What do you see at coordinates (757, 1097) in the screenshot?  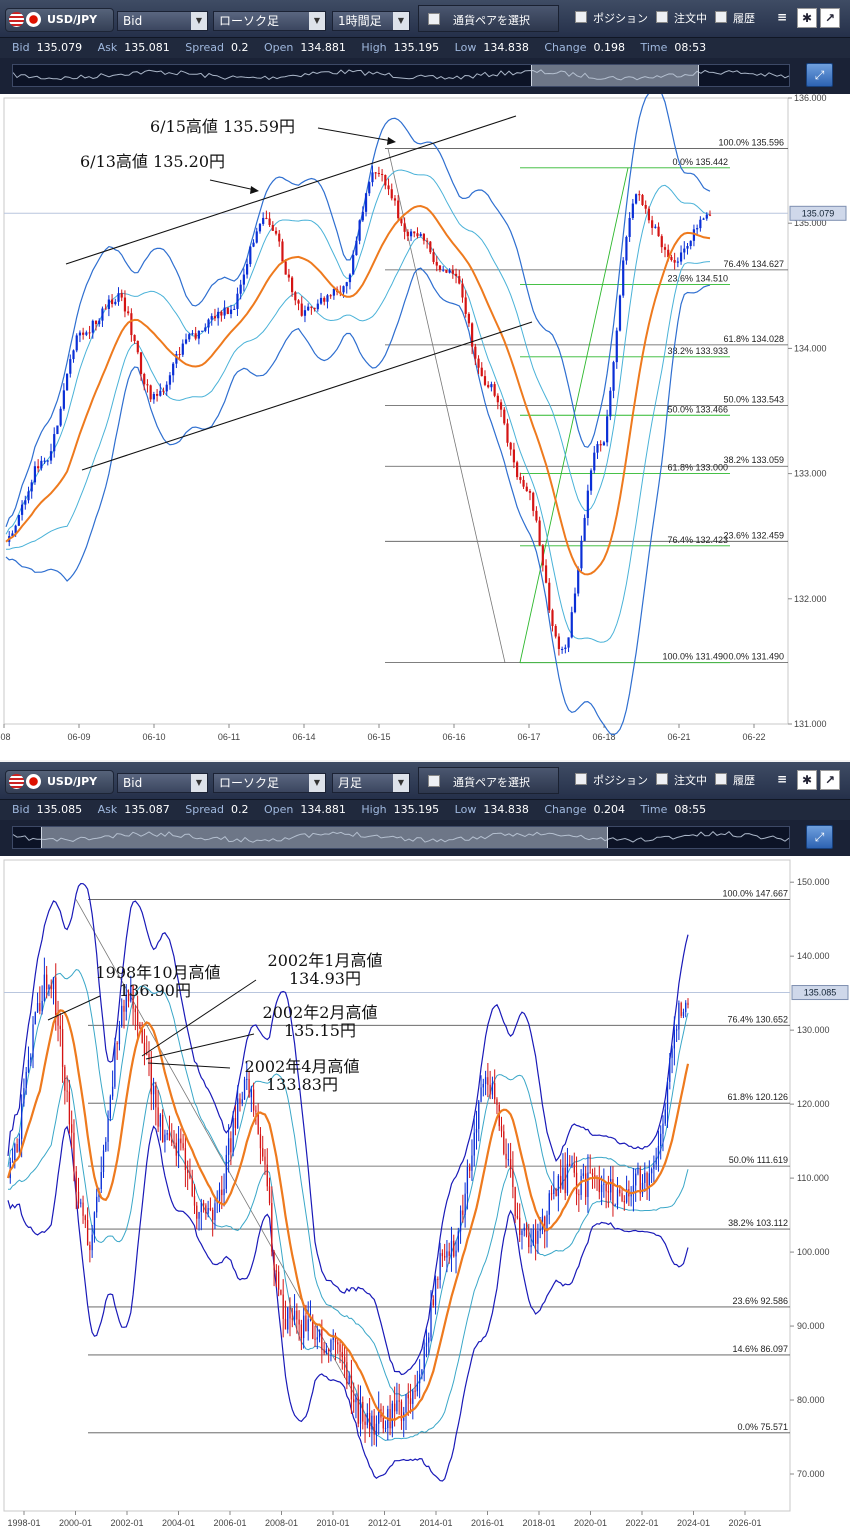 I see `fib-label: 61.8% 120.126` at bounding box center [757, 1097].